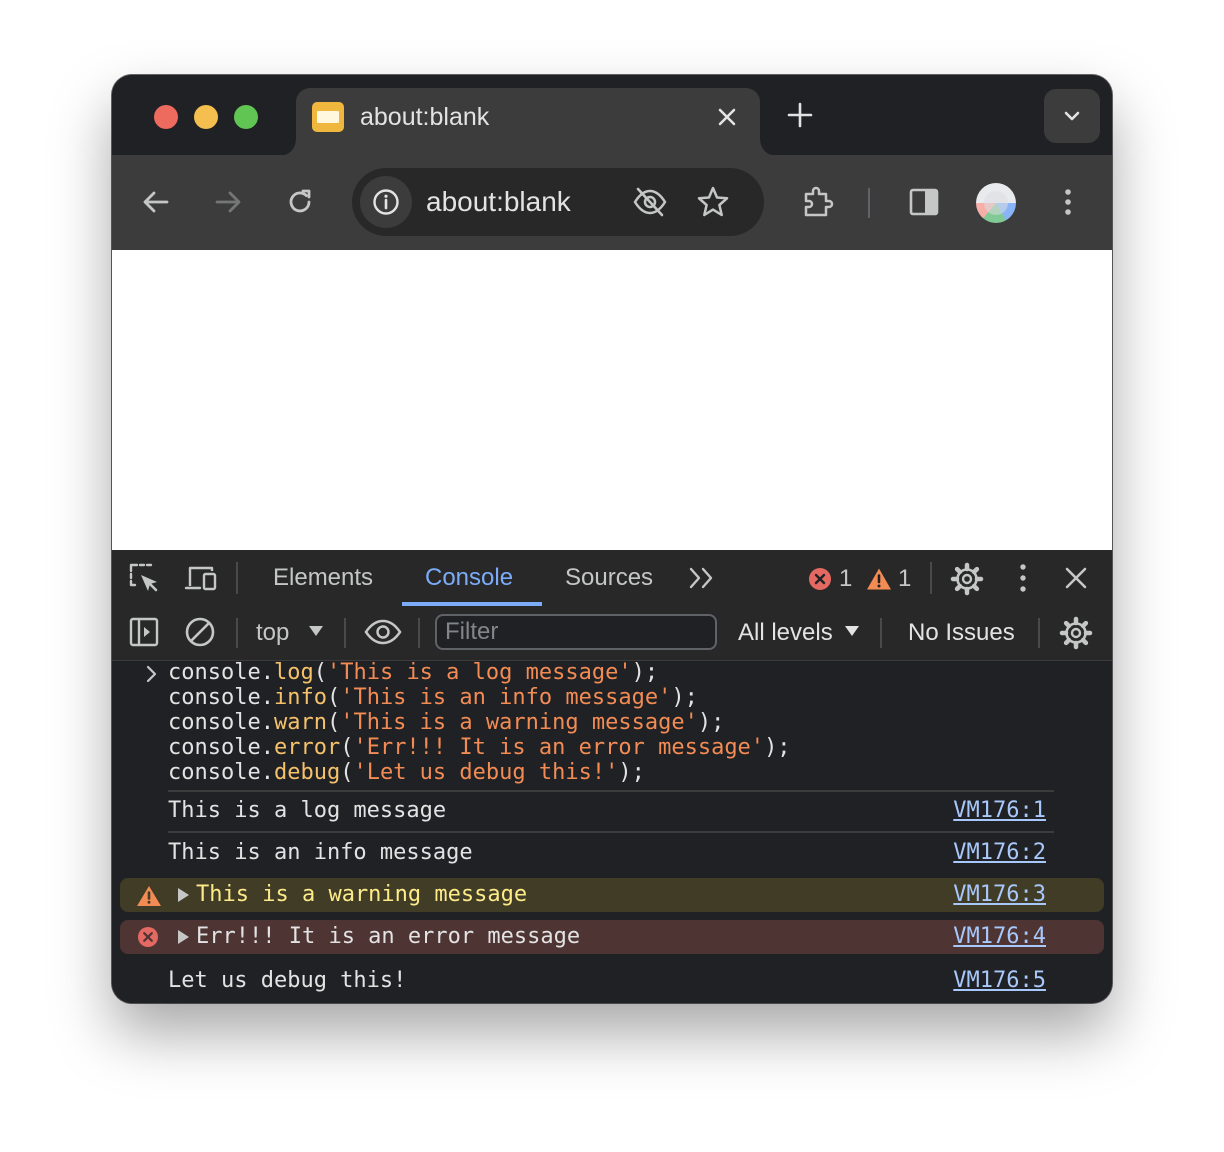  What do you see at coordinates (996, 203) in the screenshot?
I see `profile-avatar` at bounding box center [996, 203].